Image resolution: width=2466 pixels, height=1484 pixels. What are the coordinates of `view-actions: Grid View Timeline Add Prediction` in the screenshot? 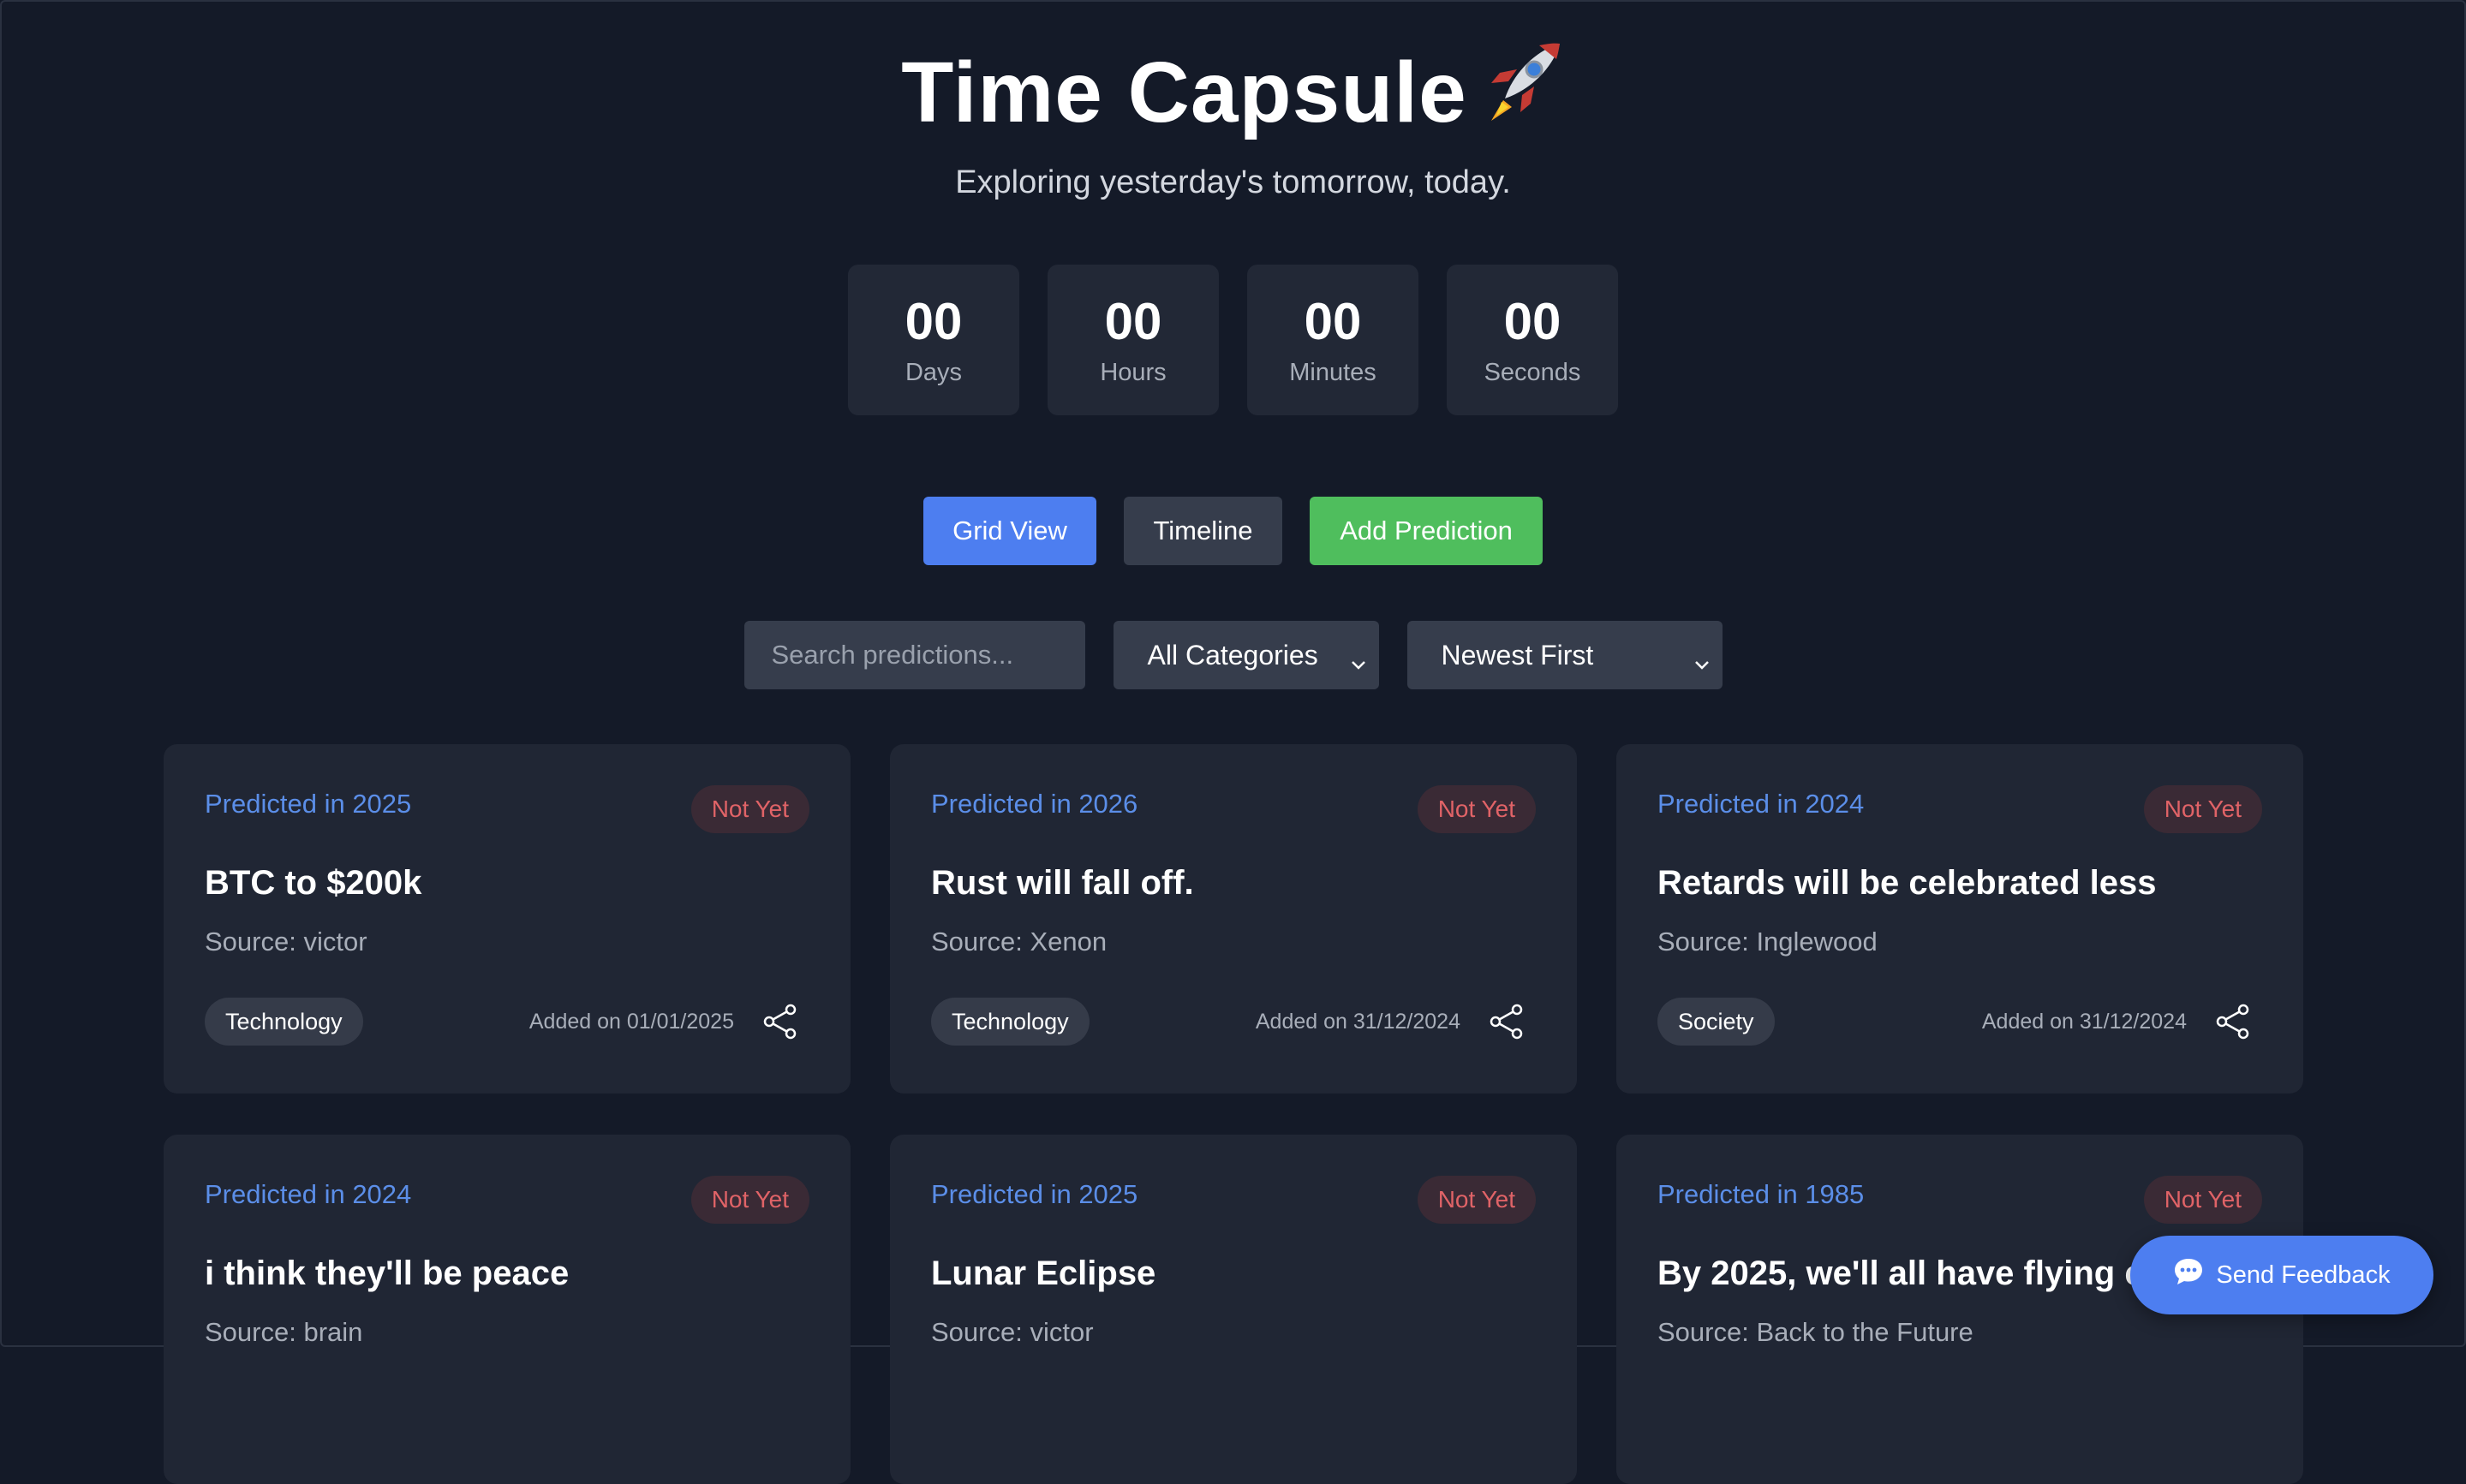 It's located at (1233, 531).